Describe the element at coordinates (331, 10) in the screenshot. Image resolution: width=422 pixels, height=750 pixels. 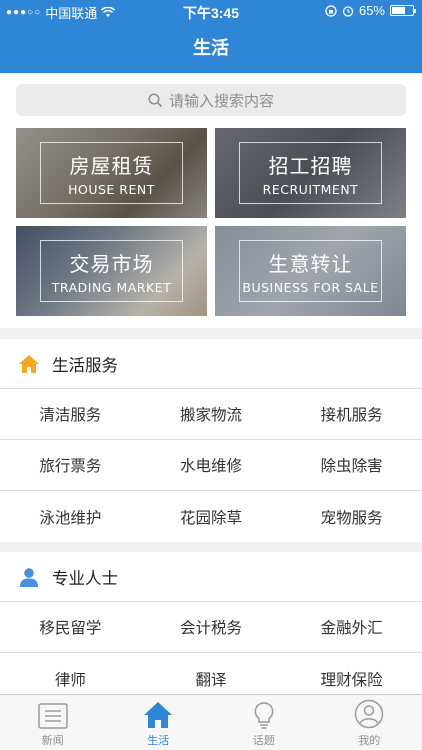
I see `rotation-lock-icon` at that location.